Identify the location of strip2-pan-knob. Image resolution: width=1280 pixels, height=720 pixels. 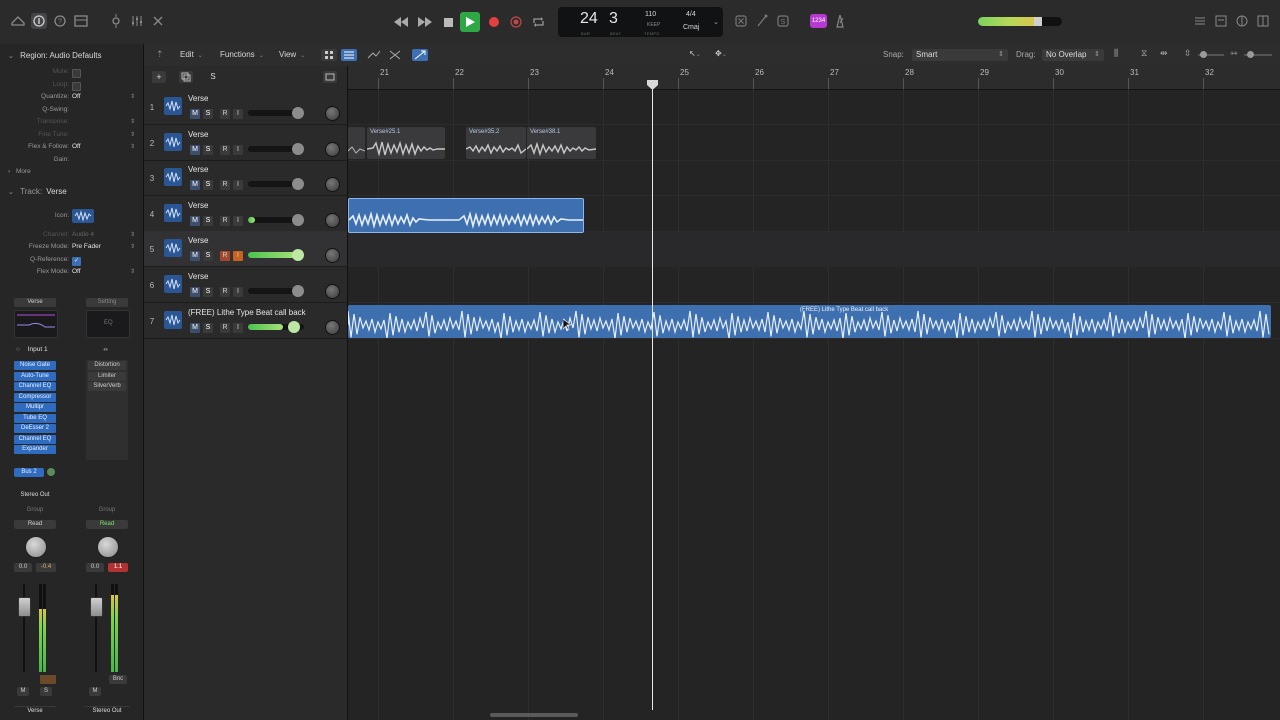
(108, 547).